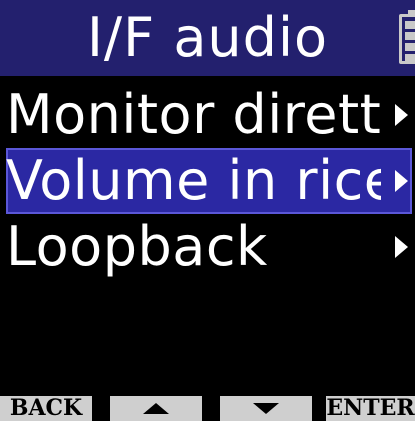  I want to click on menu-item-label: Monitor diretto, so click(193, 114).